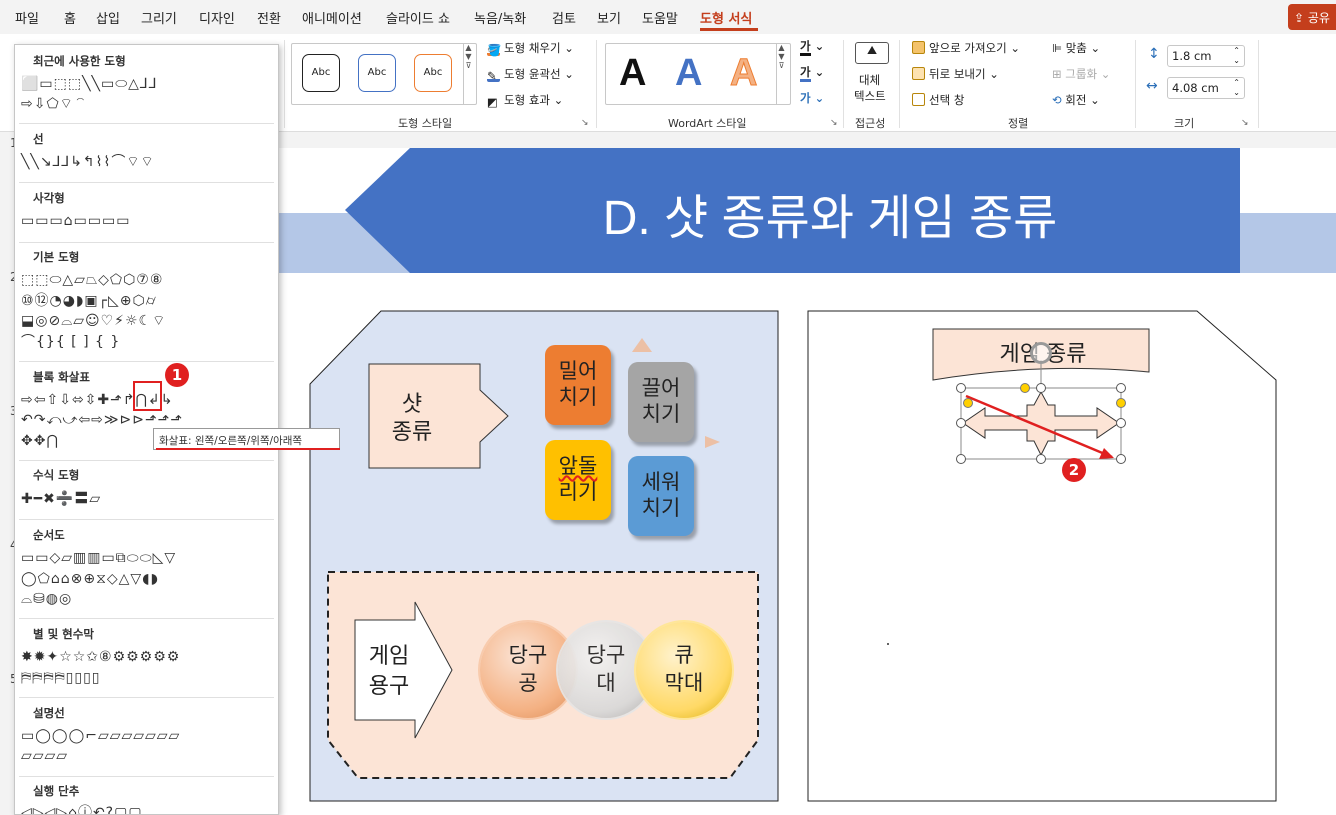  What do you see at coordinates (246, 439) in the screenshot?
I see `shape-tooltip: 화살표: 왼쪽/오른쪽/위쪽/아래쪽` at bounding box center [246, 439].